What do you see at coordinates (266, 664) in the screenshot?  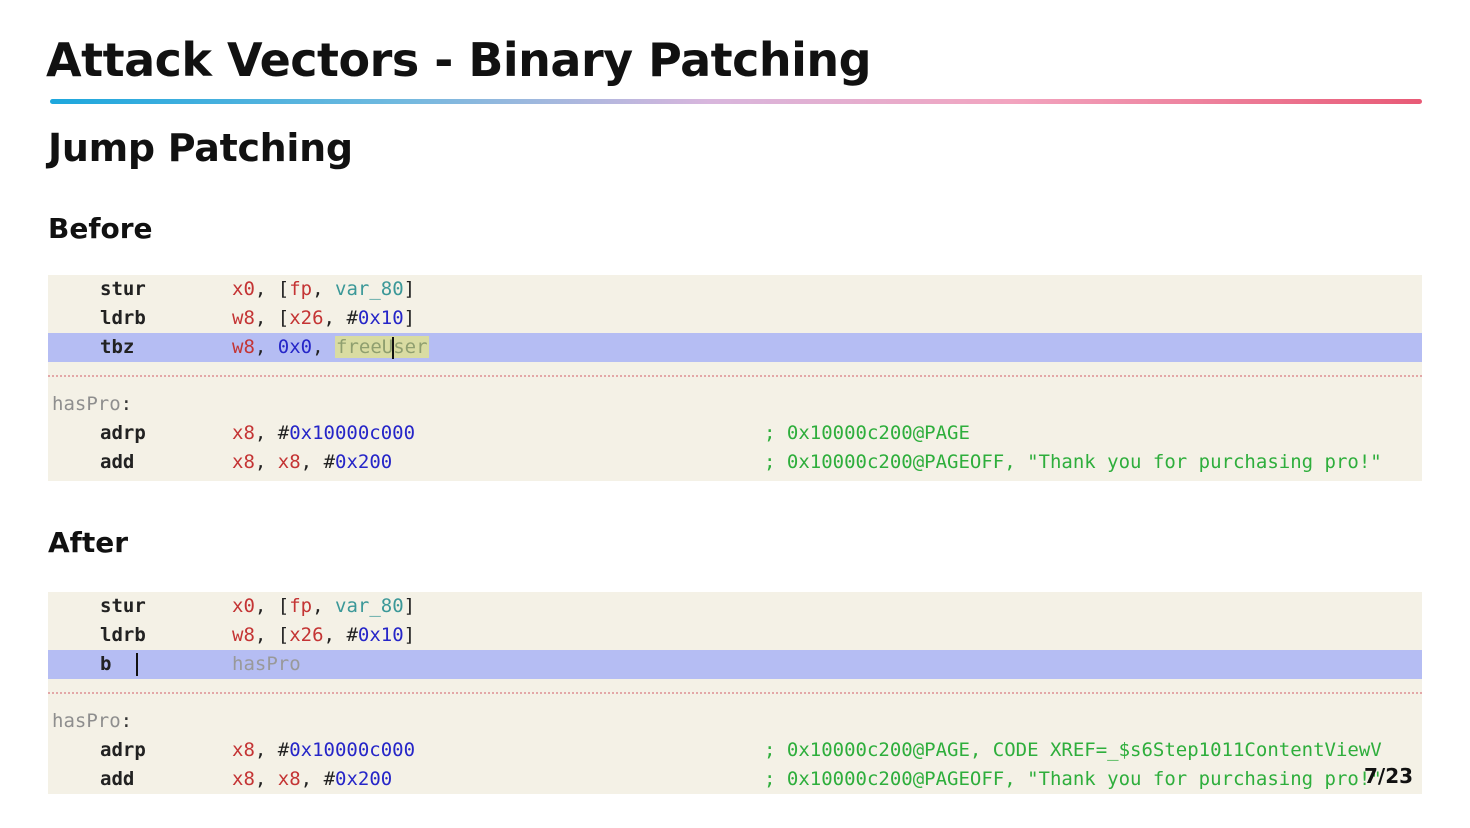 I see `branch-target-haspro: hasPro` at bounding box center [266, 664].